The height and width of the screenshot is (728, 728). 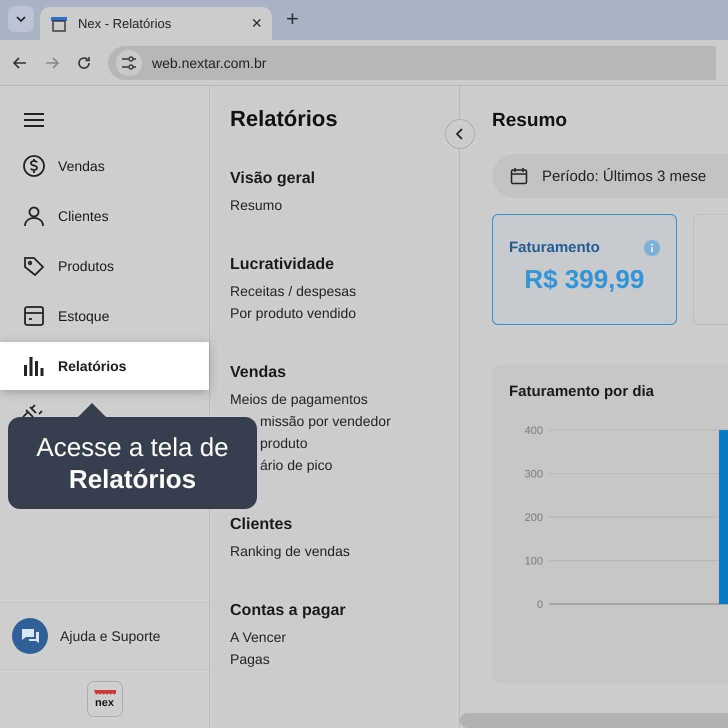 What do you see at coordinates (582, 391) in the screenshot?
I see `chart-title: Faturamento por dia` at bounding box center [582, 391].